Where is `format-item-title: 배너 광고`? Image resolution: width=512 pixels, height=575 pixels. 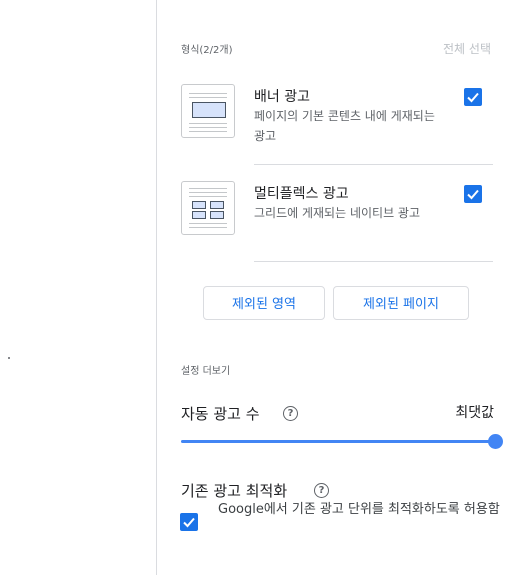
format-item-title: 배너 광고 is located at coordinates (282, 97).